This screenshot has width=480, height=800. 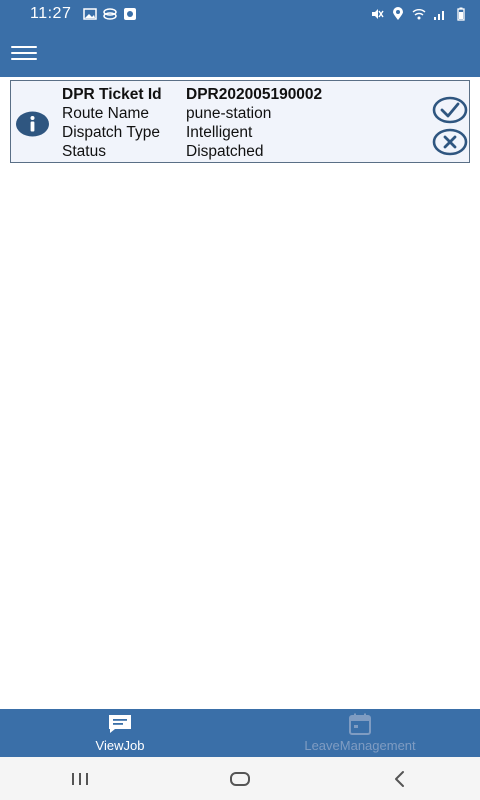 I want to click on route-row: Route Name pune-station, so click(x=192, y=113).